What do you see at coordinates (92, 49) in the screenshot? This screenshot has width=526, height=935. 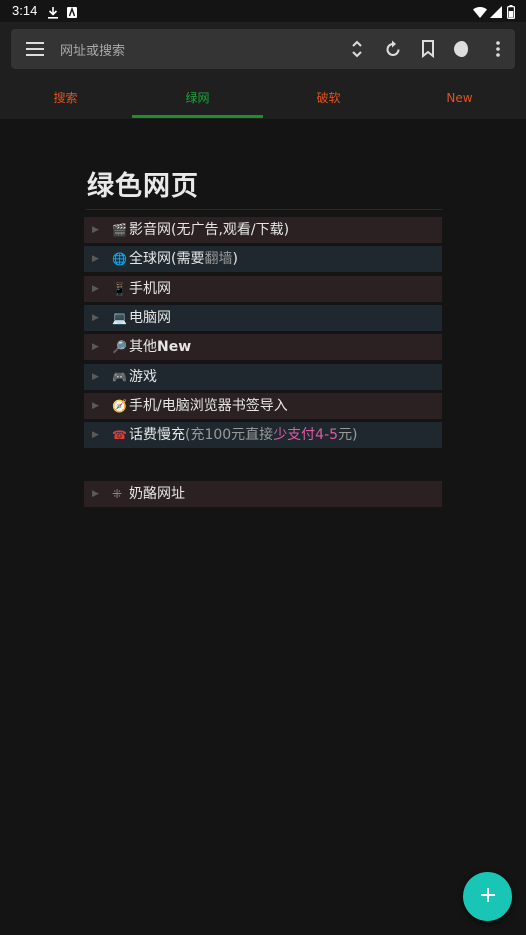 I see `address-input: 网址或搜索` at bounding box center [92, 49].